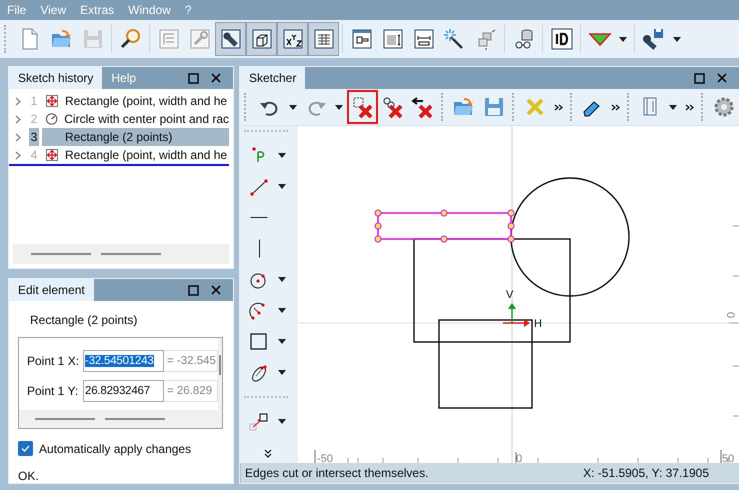 This screenshot has height=490, width=739. I want to click on delete-back-icon, so click(423, 107).